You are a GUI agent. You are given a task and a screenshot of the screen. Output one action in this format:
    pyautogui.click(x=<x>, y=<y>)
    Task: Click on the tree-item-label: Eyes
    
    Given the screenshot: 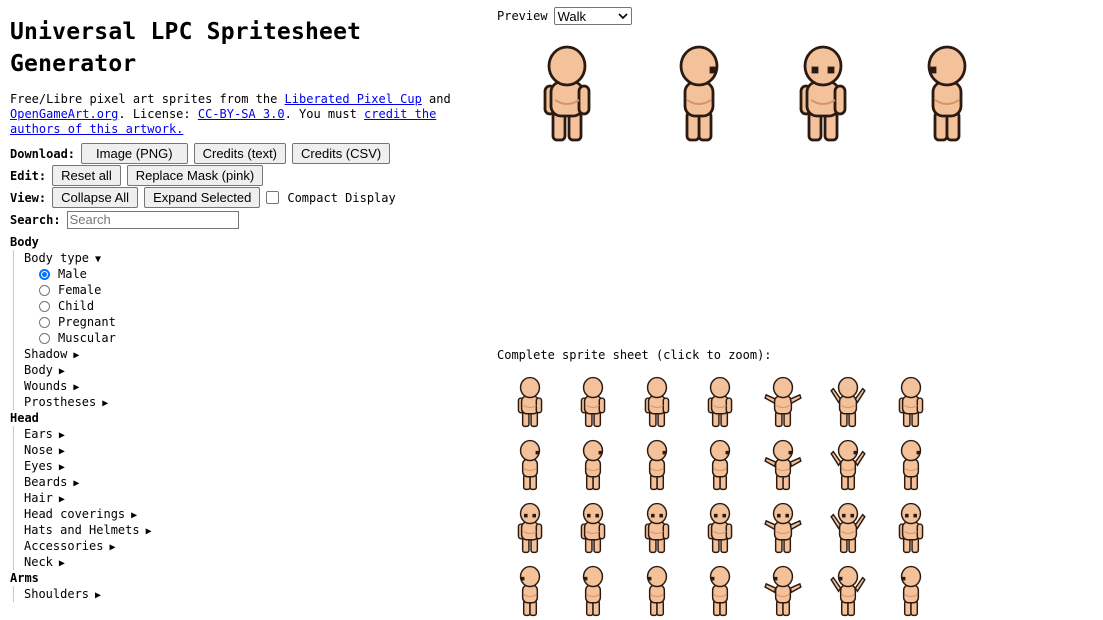 What is the action you would take?
    pyautogui.click(x=38, y=466)
    